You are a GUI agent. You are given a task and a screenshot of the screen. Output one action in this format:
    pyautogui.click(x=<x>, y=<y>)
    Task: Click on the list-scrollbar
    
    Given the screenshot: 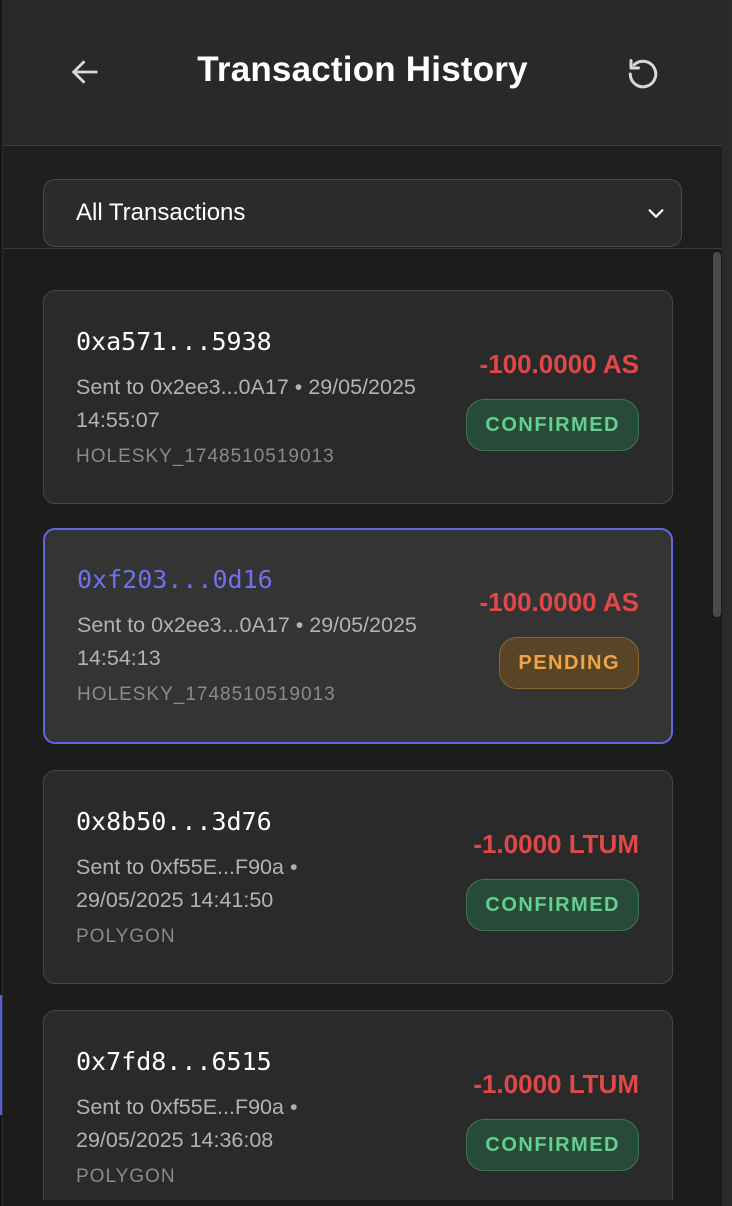 What is the action you would take?
    pyautogui.click(x=717, y=434)
    